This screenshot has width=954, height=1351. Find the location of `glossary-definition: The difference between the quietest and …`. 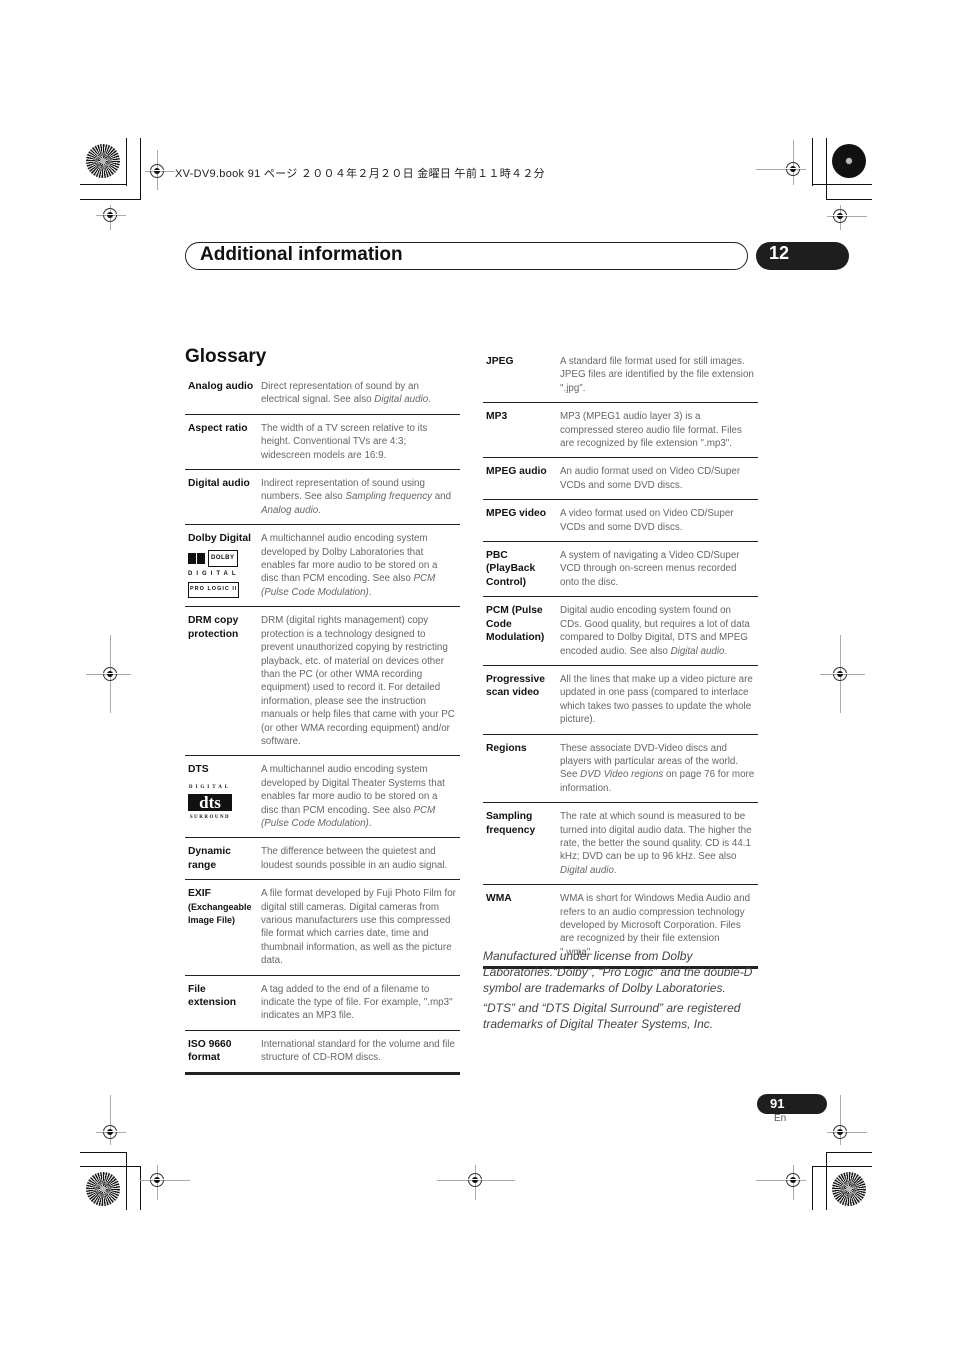

glossary-definition: The difference between the quietest and … is located at coordinates (354, 858).